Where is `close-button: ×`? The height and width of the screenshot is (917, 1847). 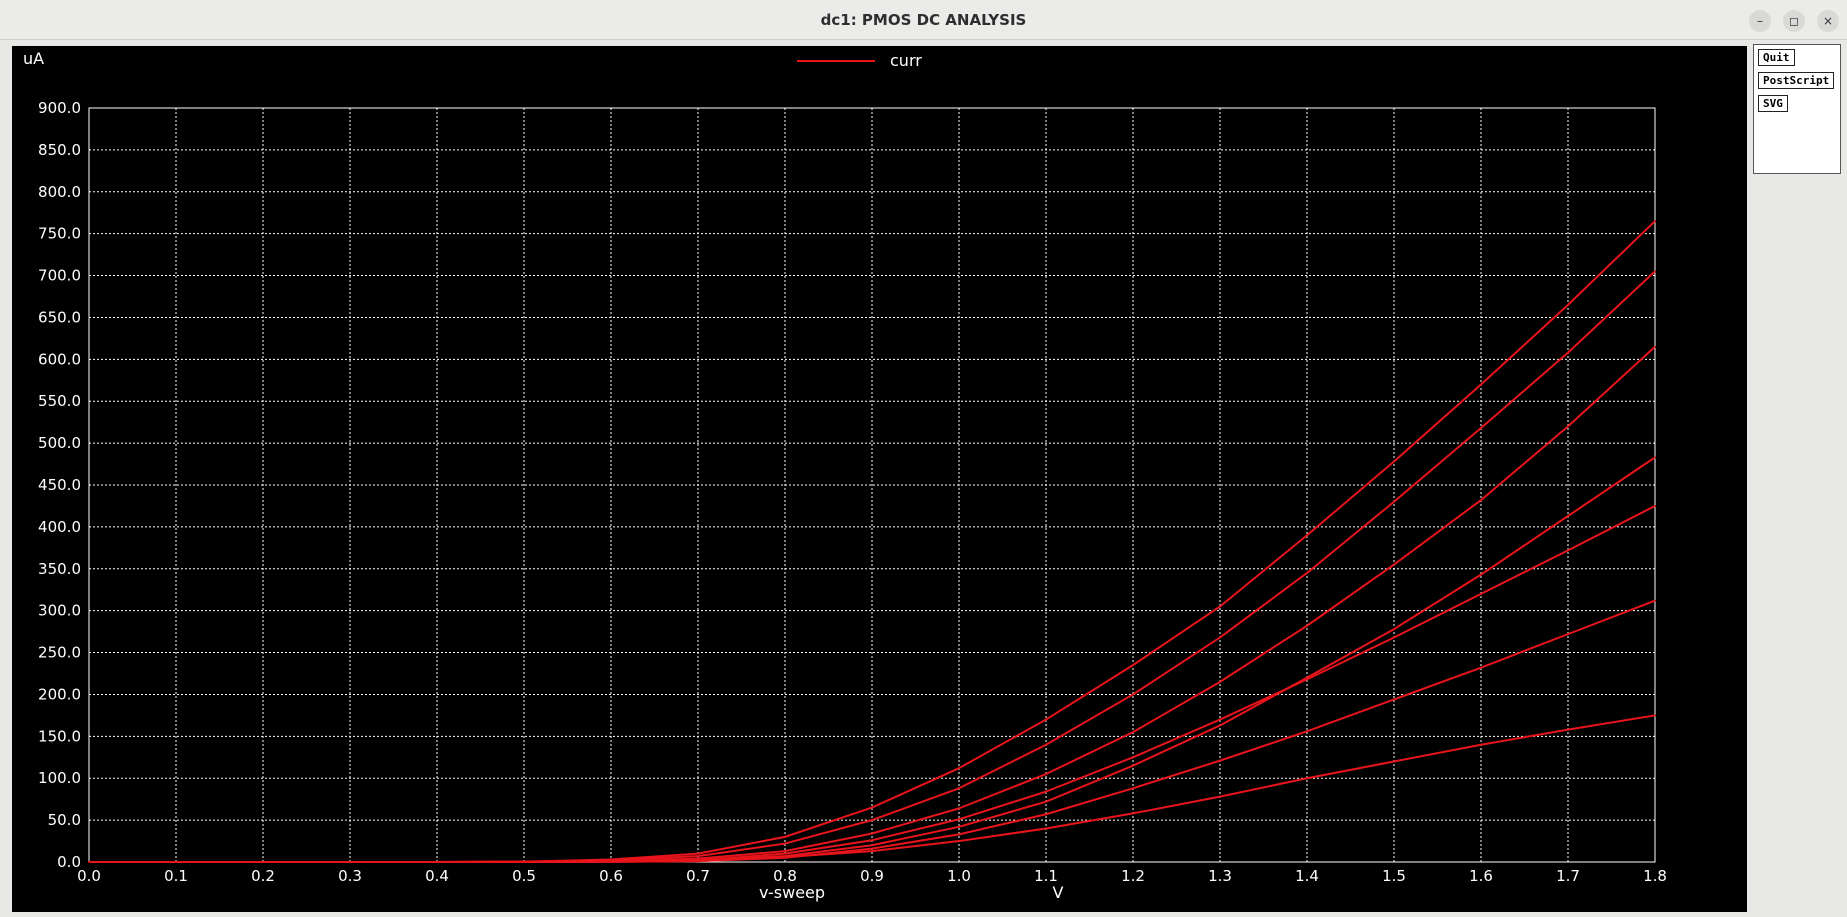
close-button: × is located at coordinates (1828, 21).